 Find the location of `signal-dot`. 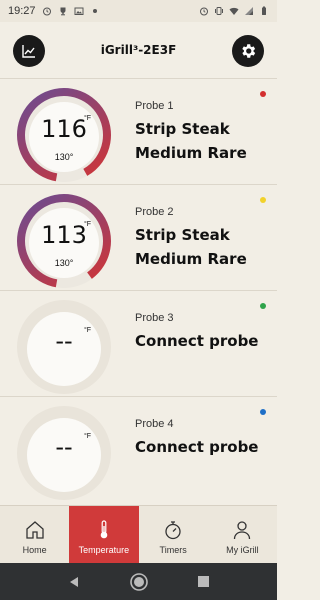

signal-dot is located at coordinates (94, 11).